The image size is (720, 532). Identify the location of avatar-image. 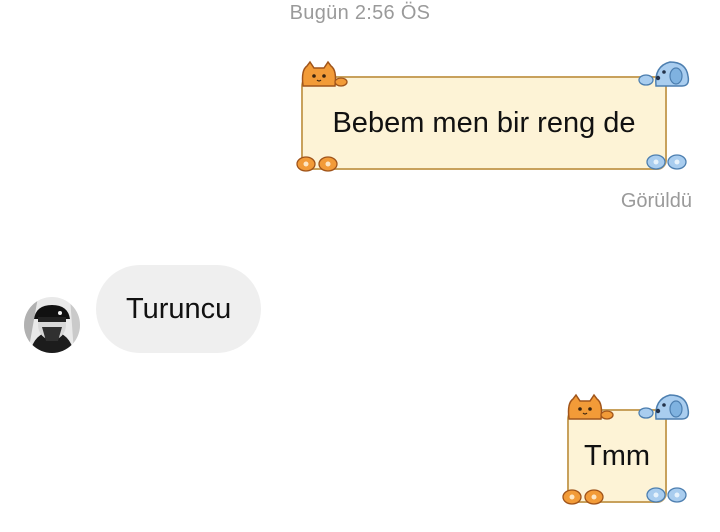
(52, 325).